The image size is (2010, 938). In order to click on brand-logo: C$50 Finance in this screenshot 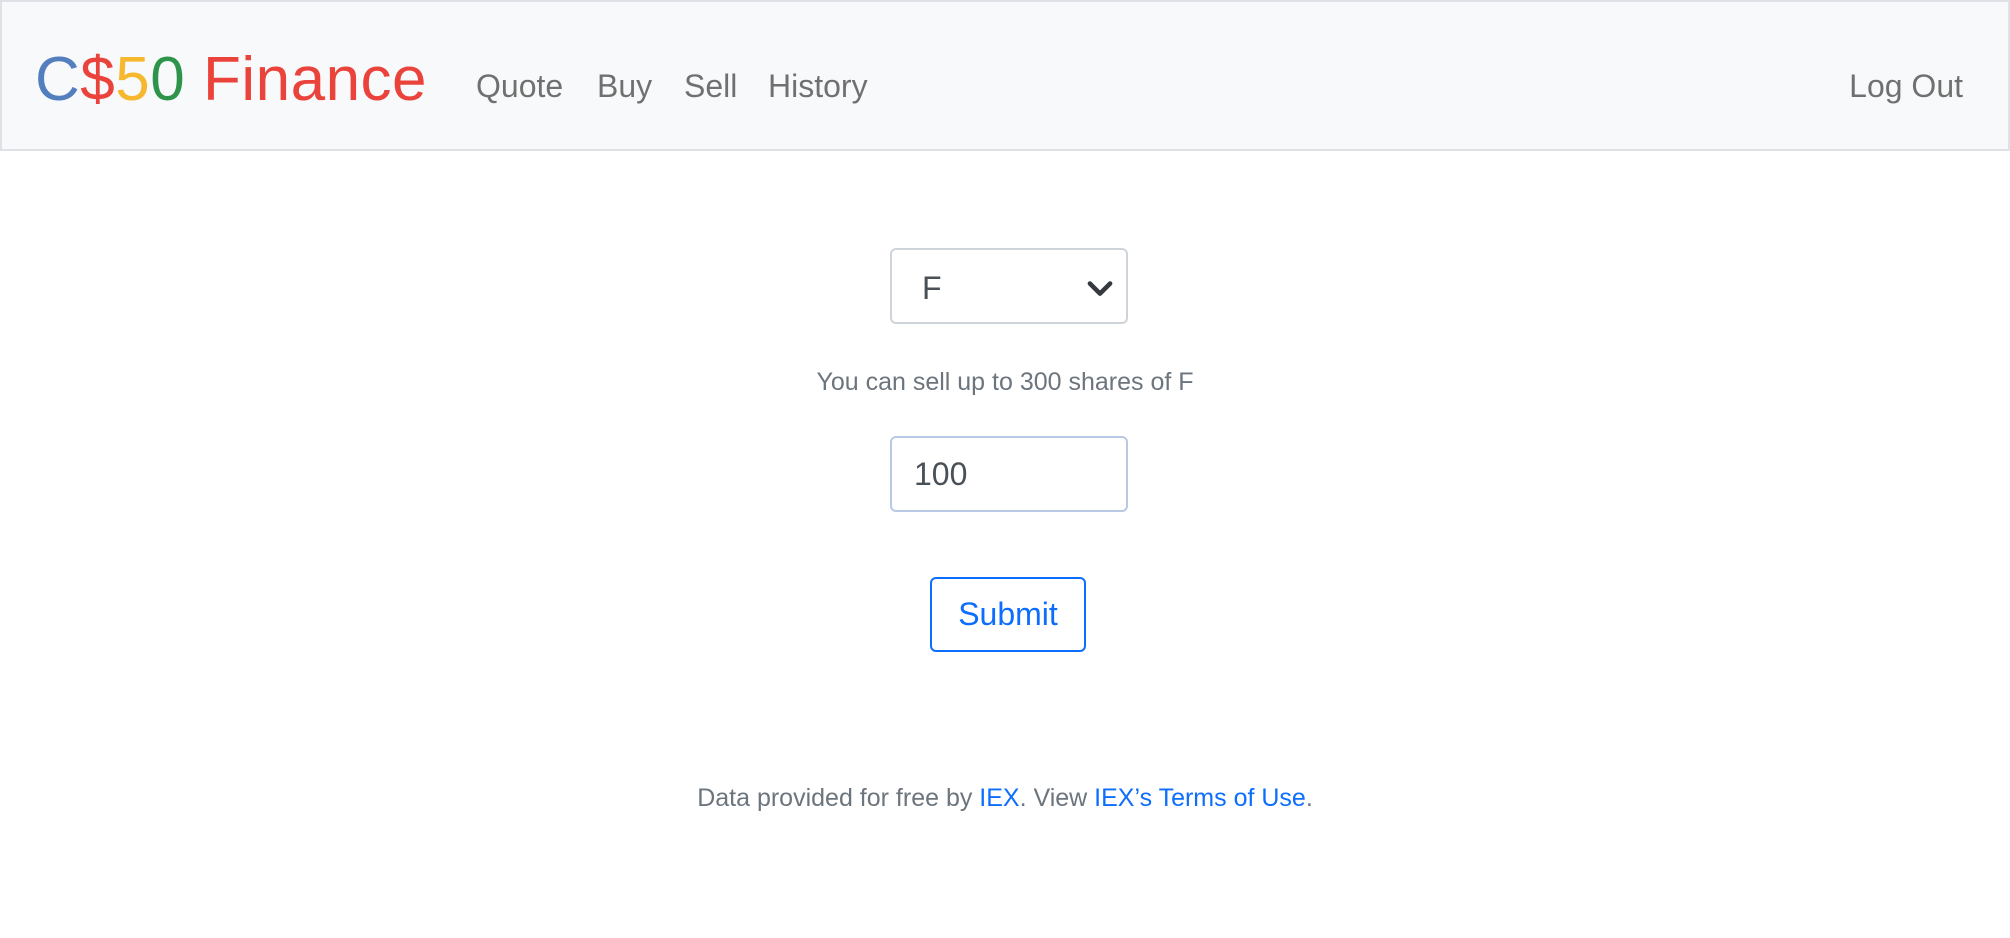, I will do `click(231, 80)`.